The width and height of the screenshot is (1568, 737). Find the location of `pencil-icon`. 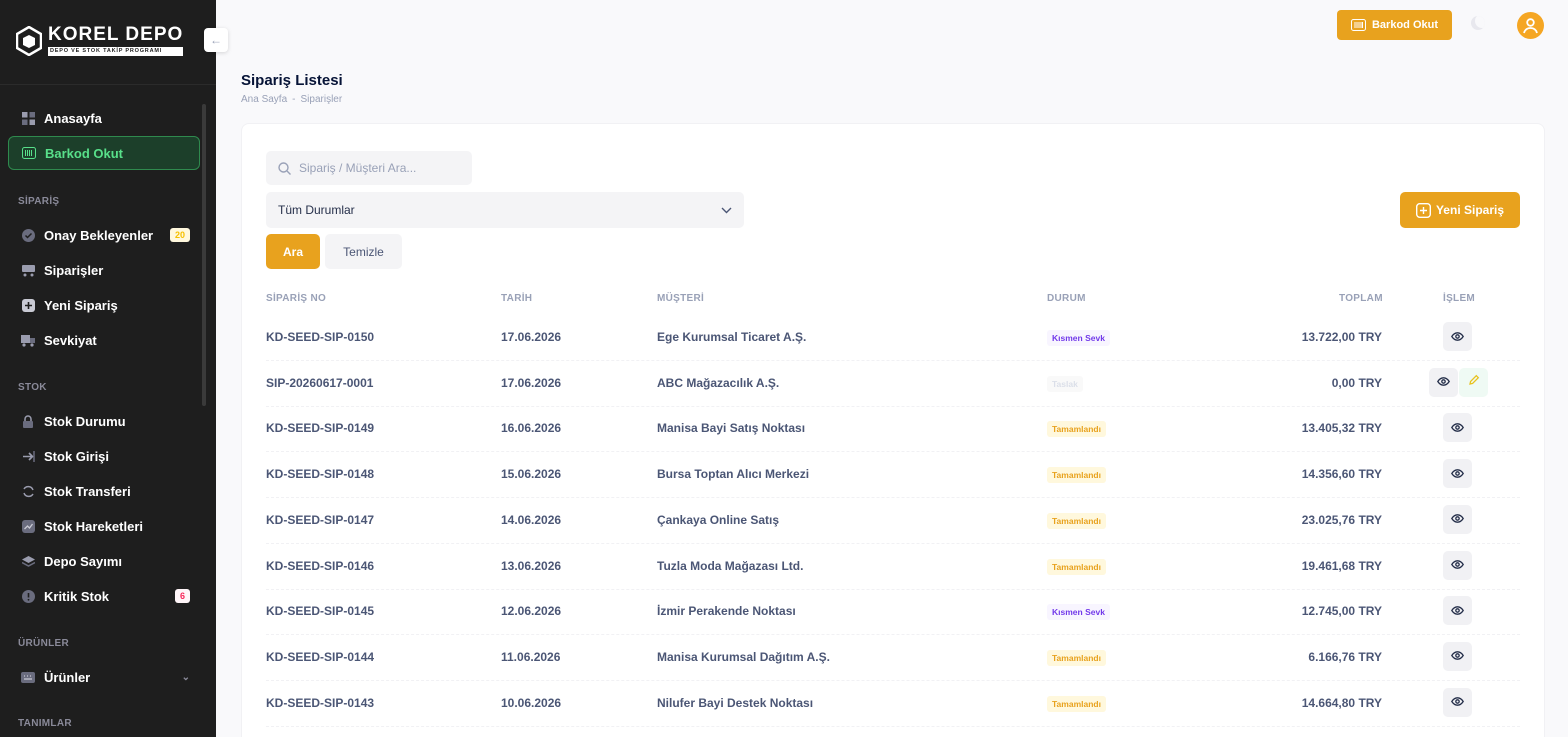

pencil-icon is located at coordinates (1474, 382).